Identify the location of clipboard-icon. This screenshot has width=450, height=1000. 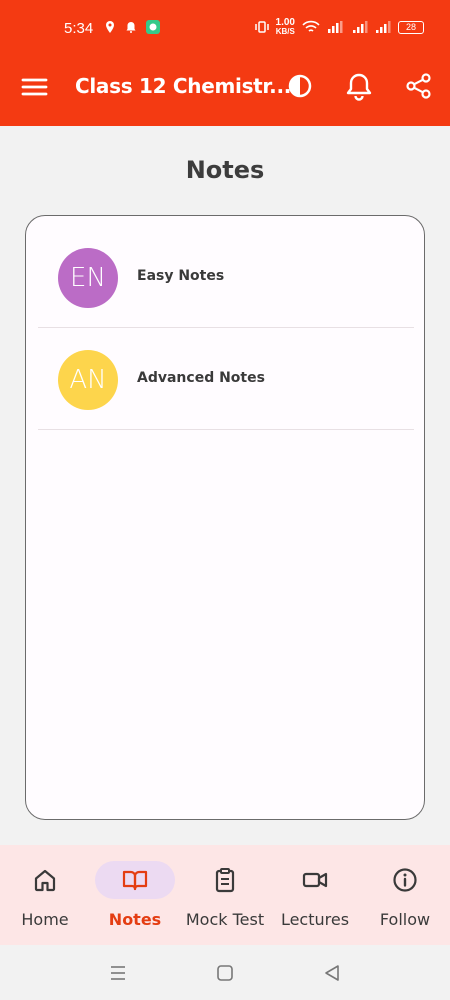
(225, 880).